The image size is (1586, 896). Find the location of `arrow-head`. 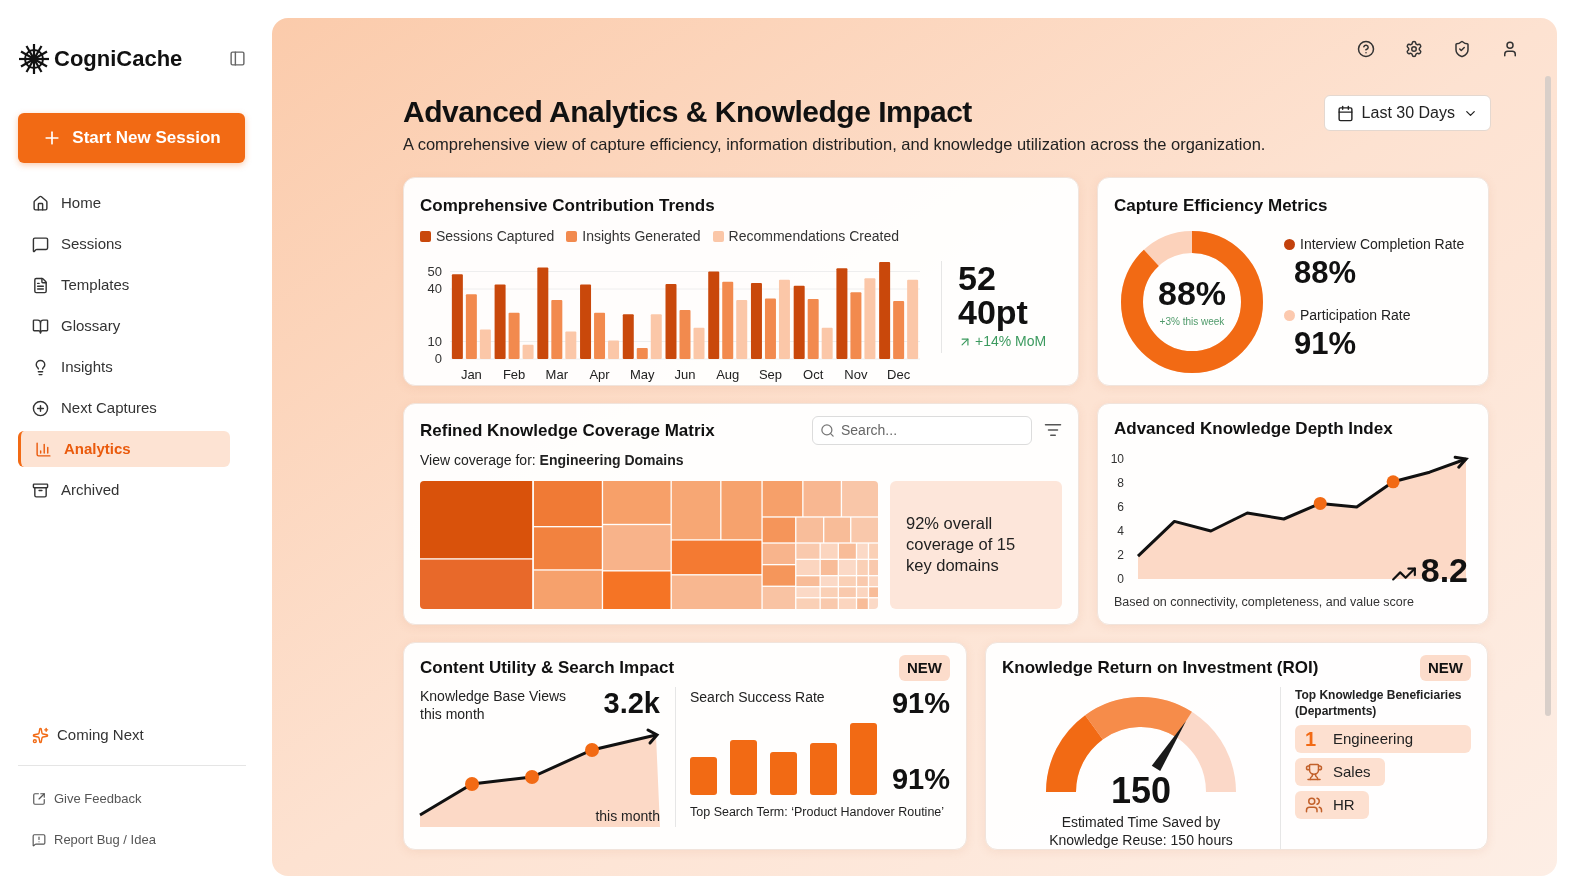

arrow-head is located at coordinates (1461, 462).